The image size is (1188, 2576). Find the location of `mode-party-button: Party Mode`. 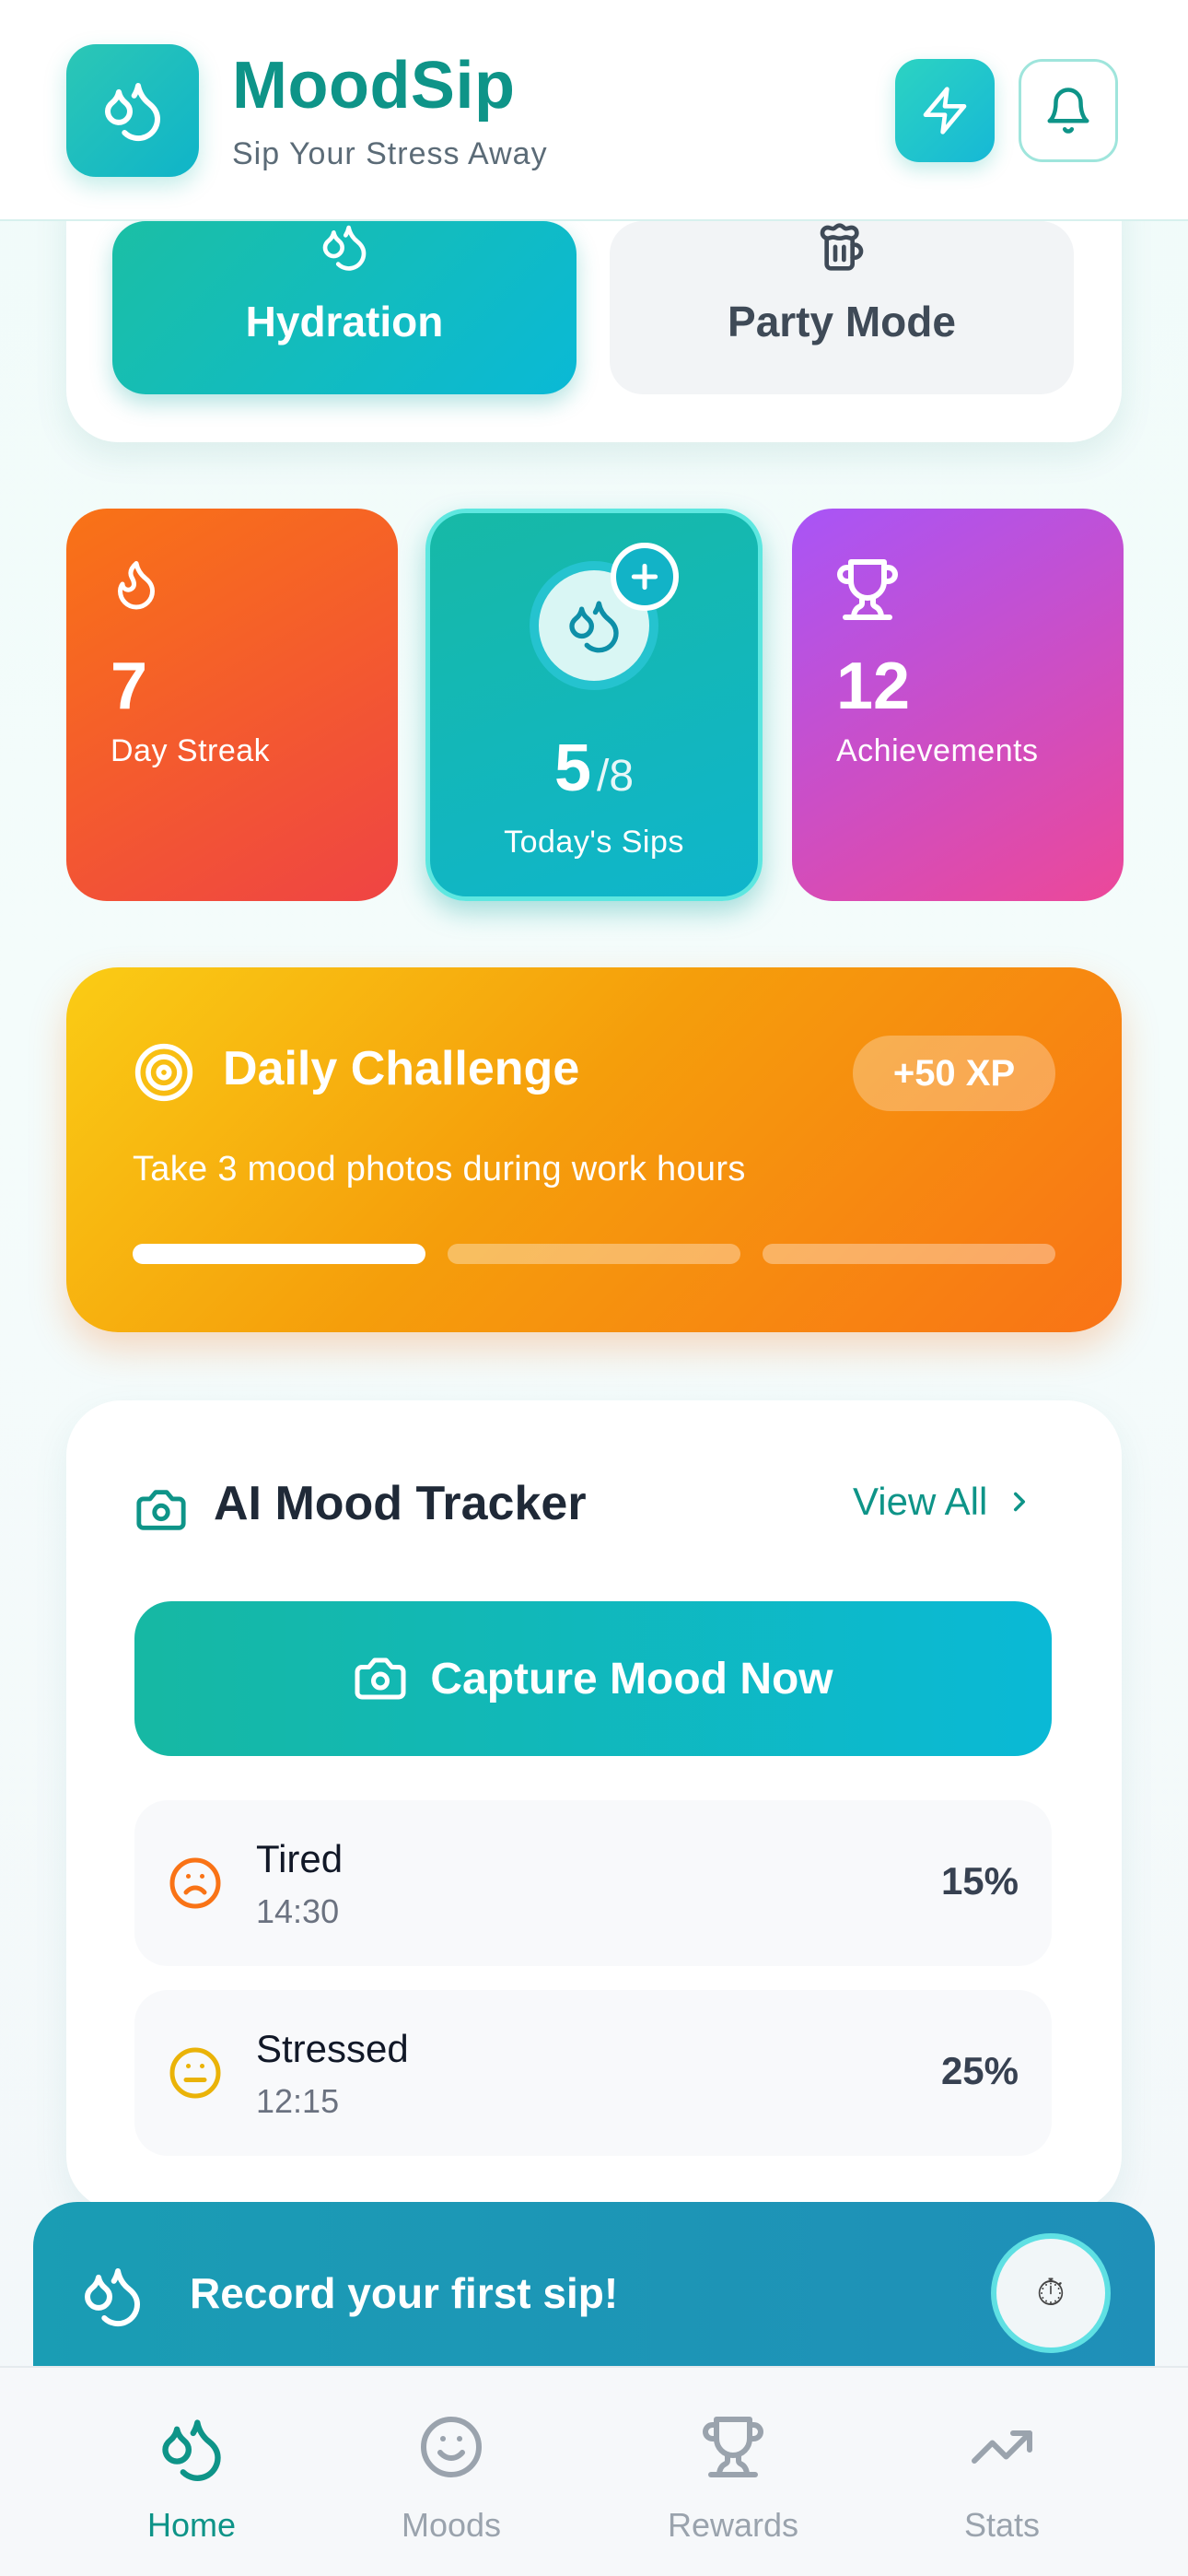

mode-party-button: Party Mode is located at coordinates (842, 307).